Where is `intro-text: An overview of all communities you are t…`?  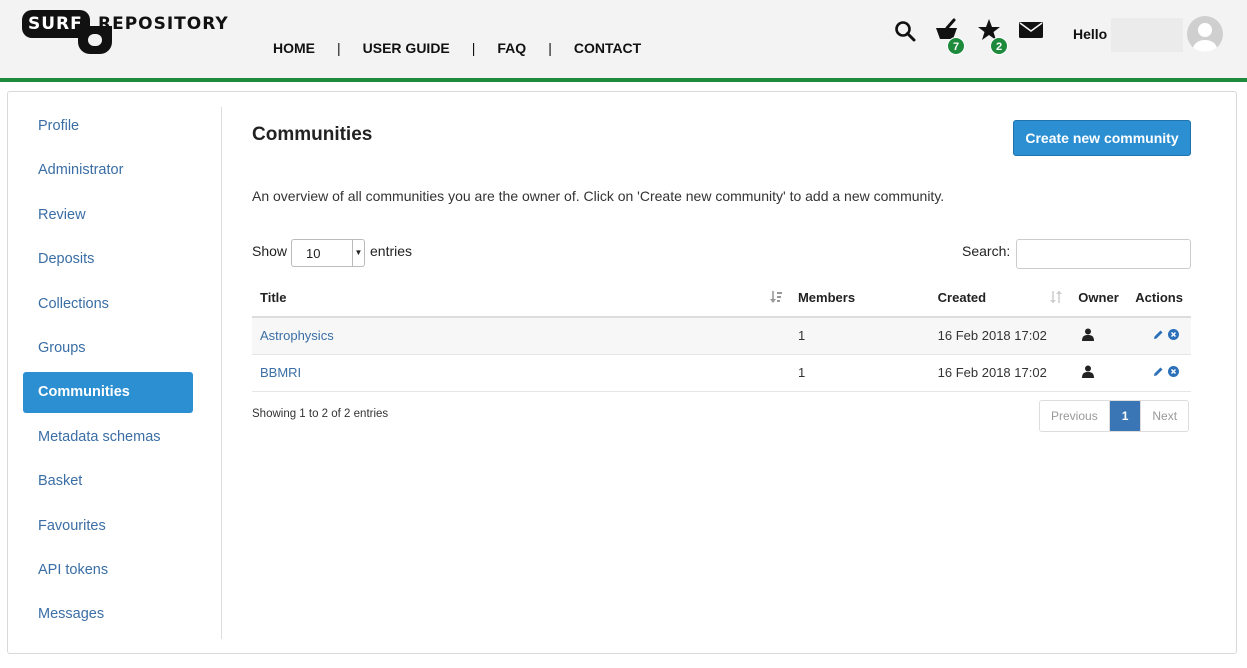 intro-text: An overview of all communities you are t… is located at coordinates (598, 196).